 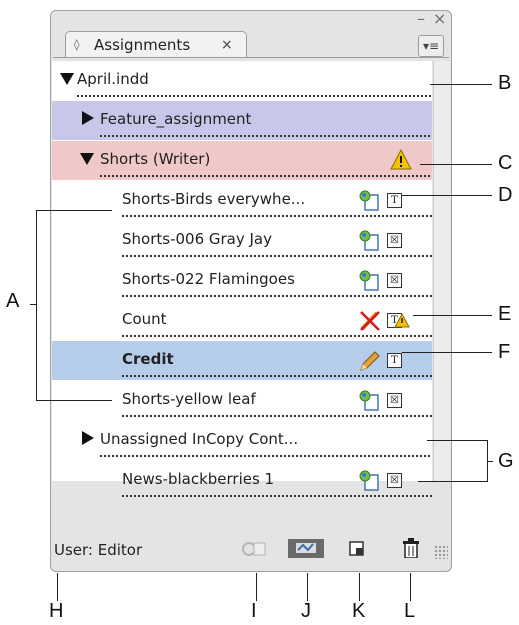 What do you see at coordinates (155, 159) in the screenshot?
I see `assignment-label: Shorts (Writer)` at bounding box center [155, 159].